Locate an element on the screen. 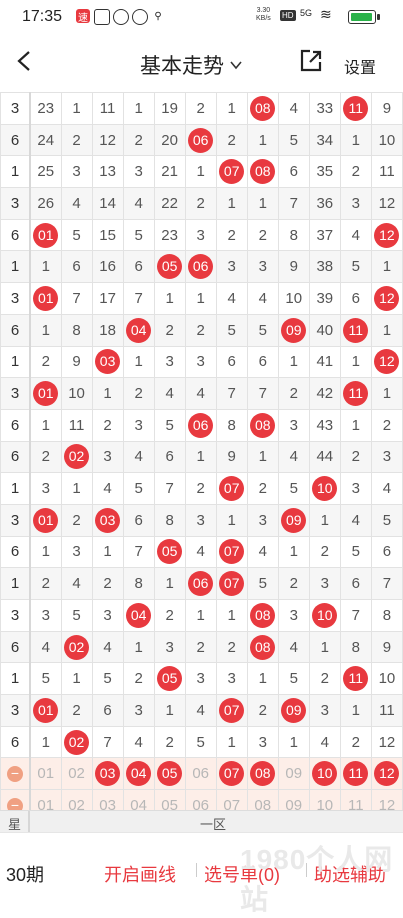 This screenshot has width=403, height=918. title-dropdown: 基本走势 is located at coordinates (191, 65).